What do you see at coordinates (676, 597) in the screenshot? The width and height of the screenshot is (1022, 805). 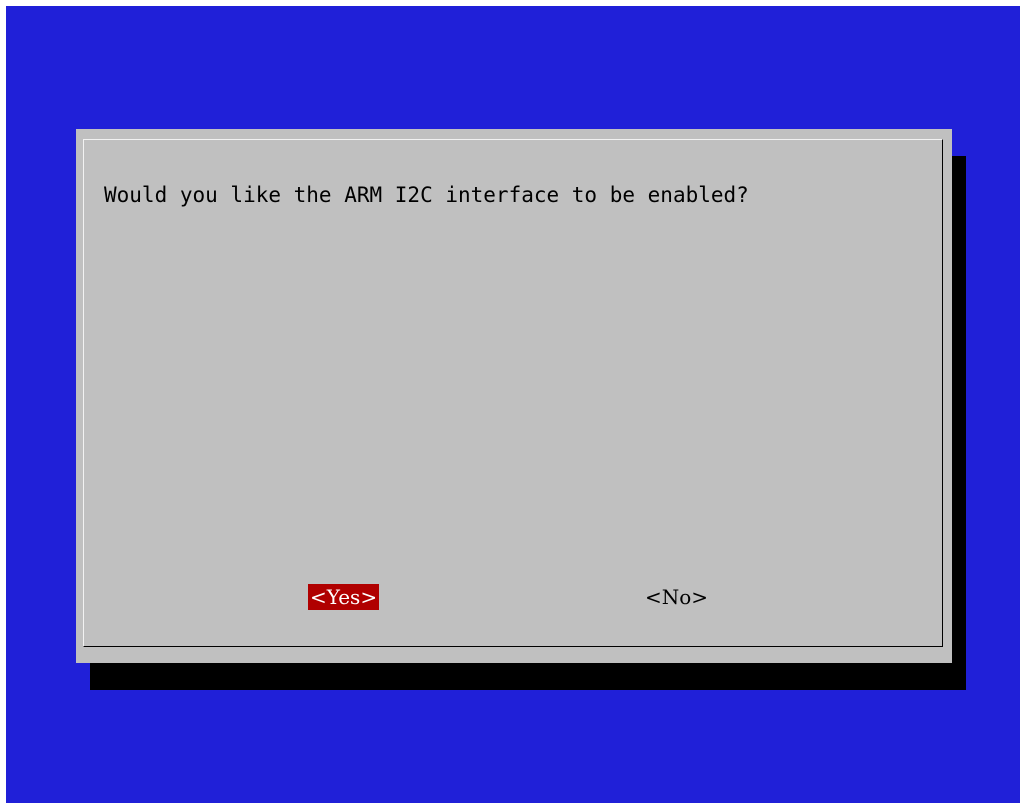 I see `no-button: <No>` at bounding box center [676, 597].